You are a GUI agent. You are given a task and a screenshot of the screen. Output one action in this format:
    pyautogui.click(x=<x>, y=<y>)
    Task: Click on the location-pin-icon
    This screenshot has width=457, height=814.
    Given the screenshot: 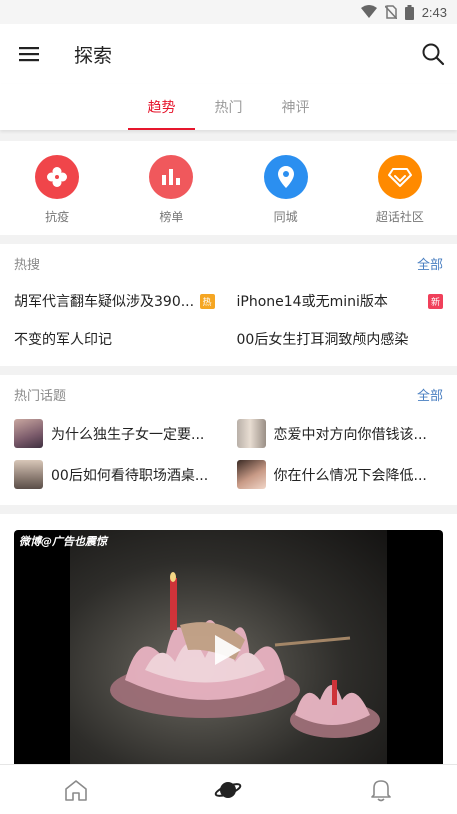 What is the action you would take?
    pyautogui.click(x=285, y=177)
    